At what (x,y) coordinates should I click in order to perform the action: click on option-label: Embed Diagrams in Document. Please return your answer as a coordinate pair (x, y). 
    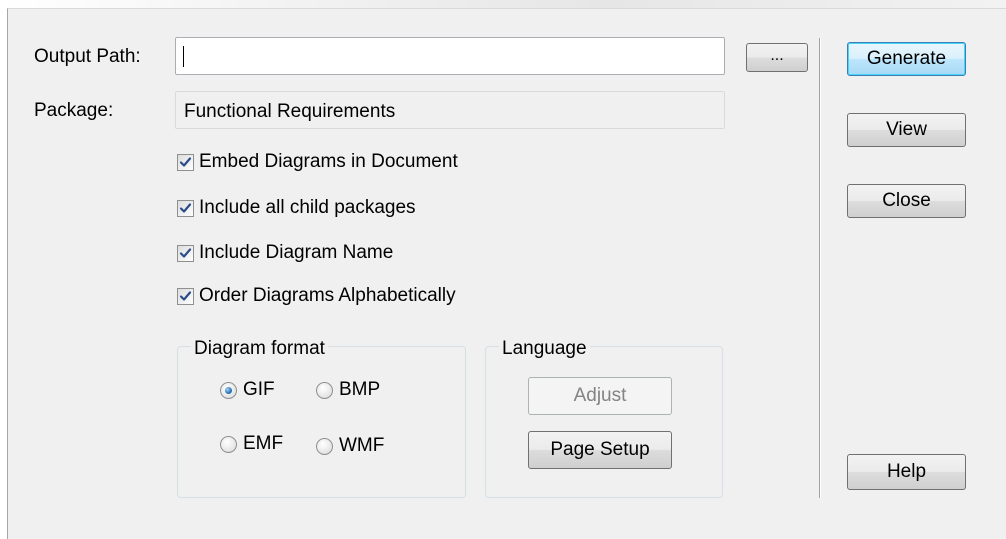
    Looking at the image, I should click on (328, 161).